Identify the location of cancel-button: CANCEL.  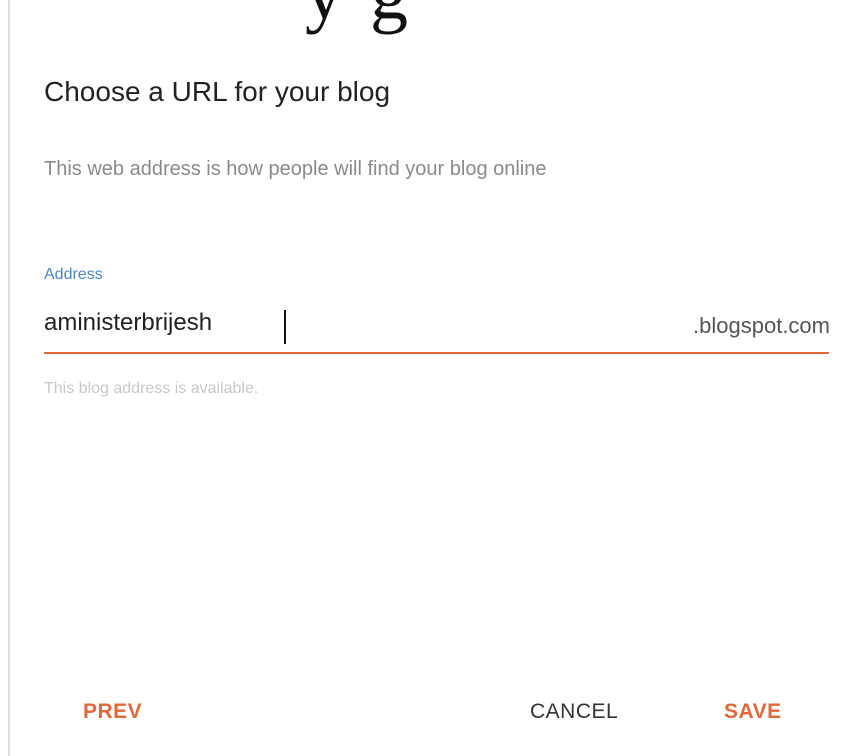
(574, 712).